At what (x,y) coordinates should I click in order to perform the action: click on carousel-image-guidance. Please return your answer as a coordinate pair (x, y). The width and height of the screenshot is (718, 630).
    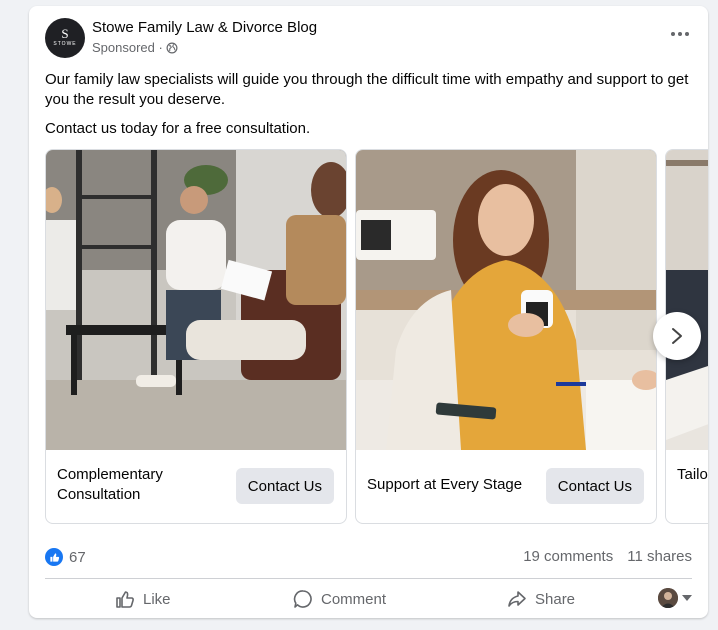
    Looking at the image, I should click on (687, 300).